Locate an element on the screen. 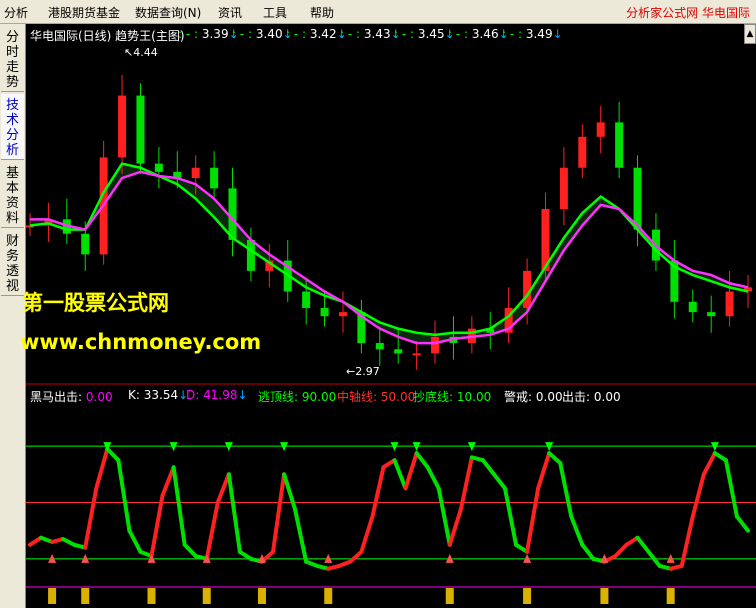 The width and height of the screenshot is (756, 608). high-price-label: ↖4.44 is located at coordinates (141, 52).